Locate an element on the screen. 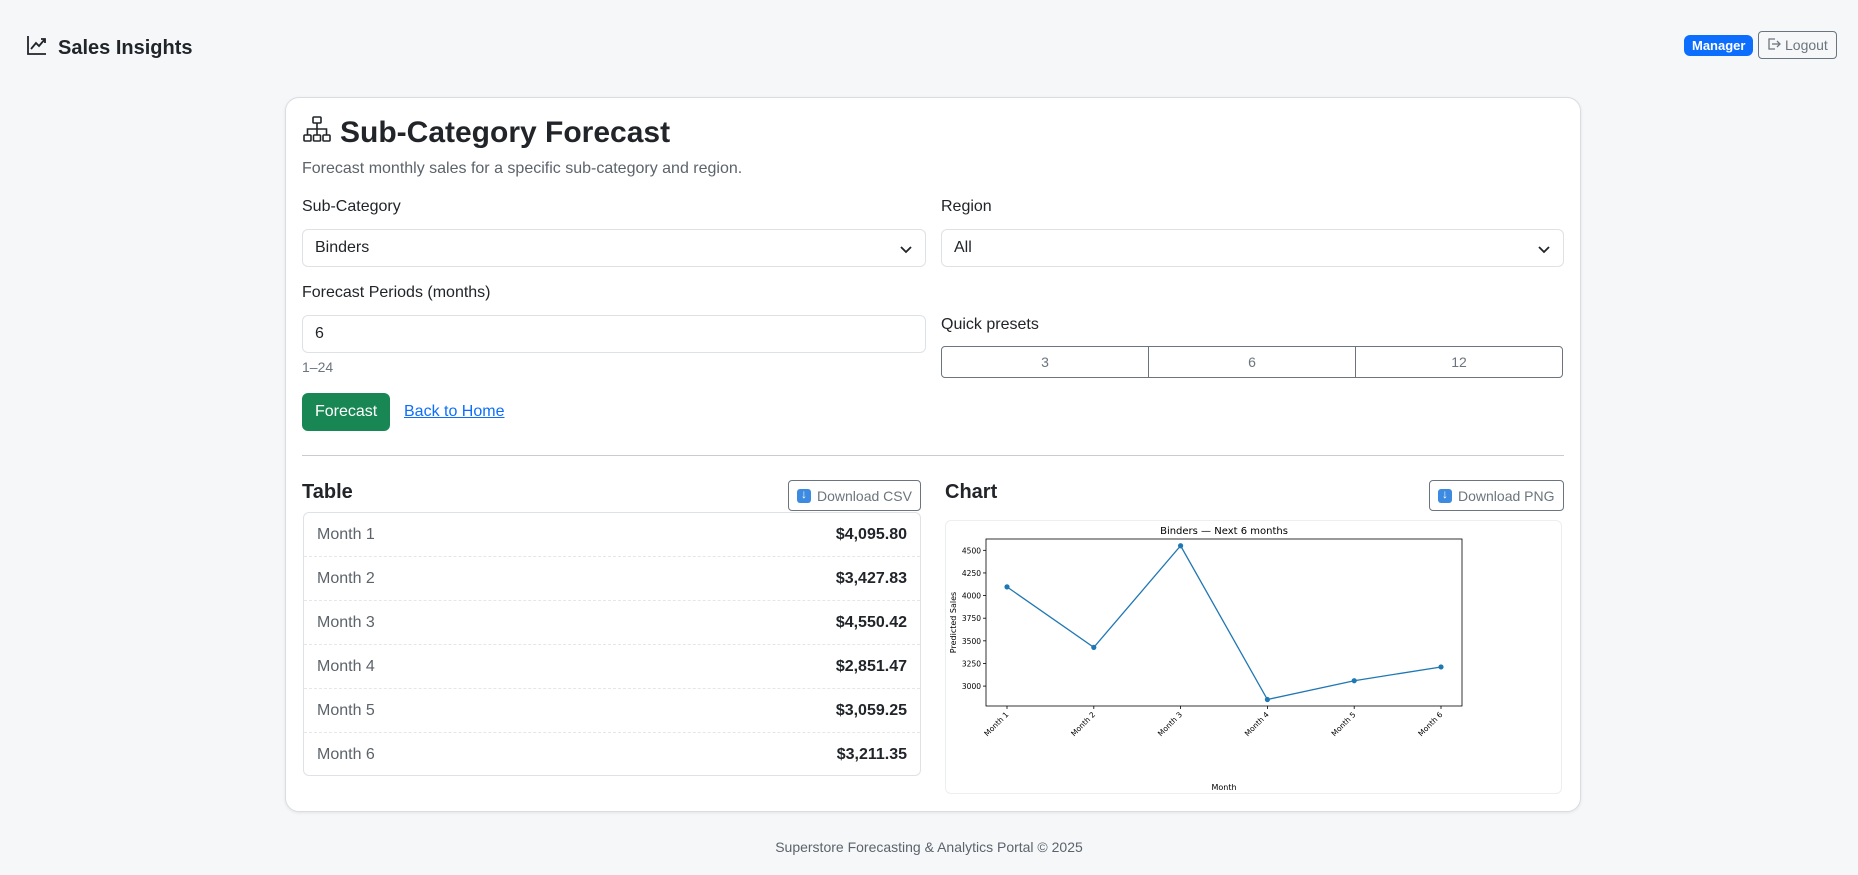 This screenshot has width=1858, height=875. download-csv-button: Download CSV is located at coordinates (854, 495).